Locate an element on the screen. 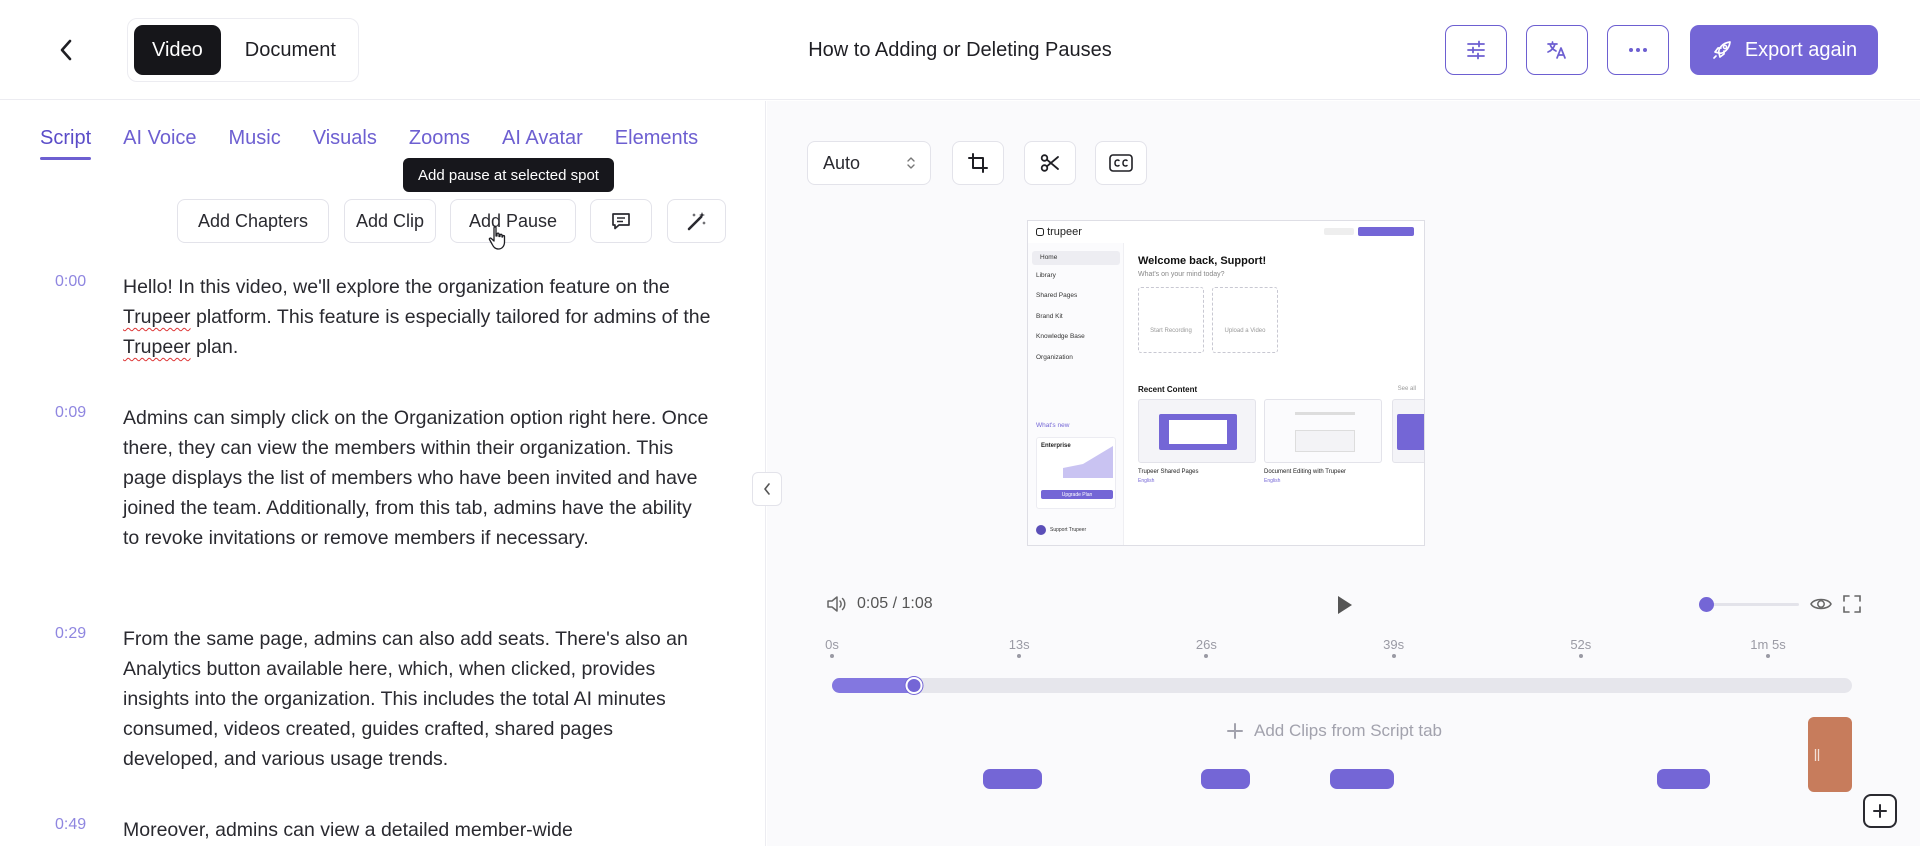 The height and width of the screenshot is (846, 1920). timeline-playhead is located at coordinates (914, 685).